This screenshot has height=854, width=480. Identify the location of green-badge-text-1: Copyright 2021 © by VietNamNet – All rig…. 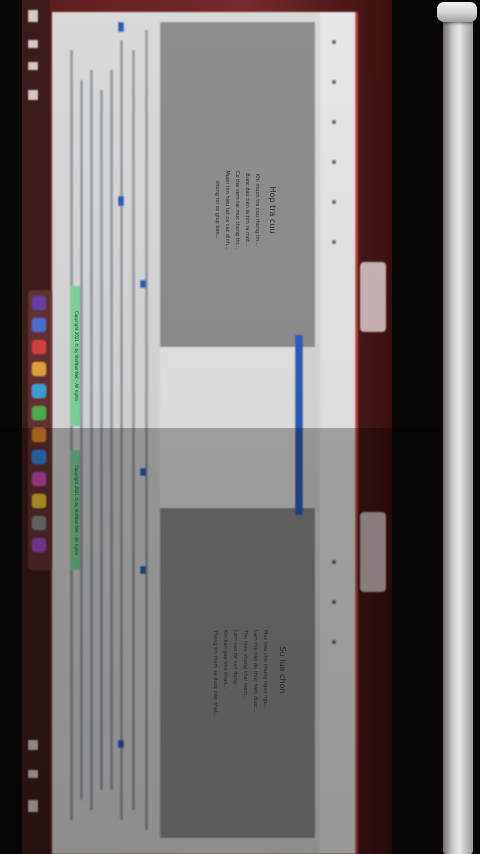
(76, 356).